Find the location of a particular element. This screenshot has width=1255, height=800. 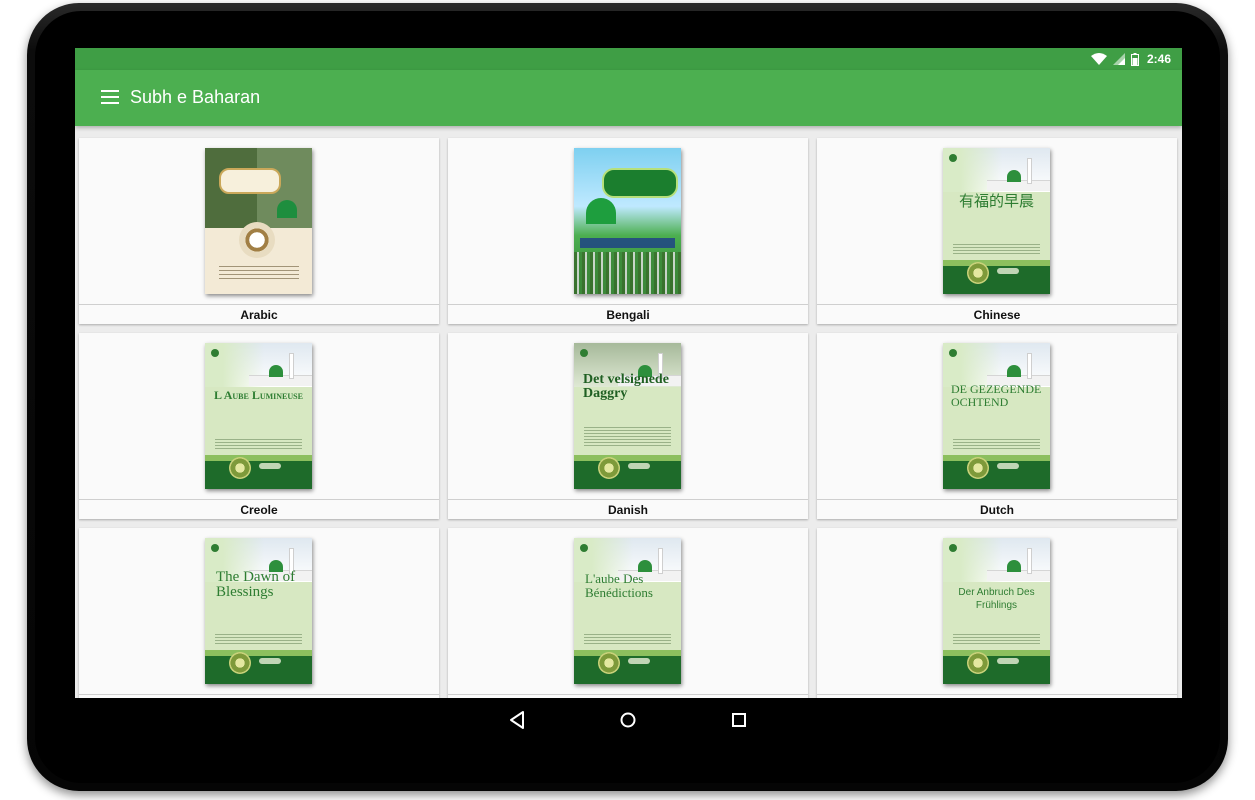

home-circle-icon is located at coordinates (628, 720).